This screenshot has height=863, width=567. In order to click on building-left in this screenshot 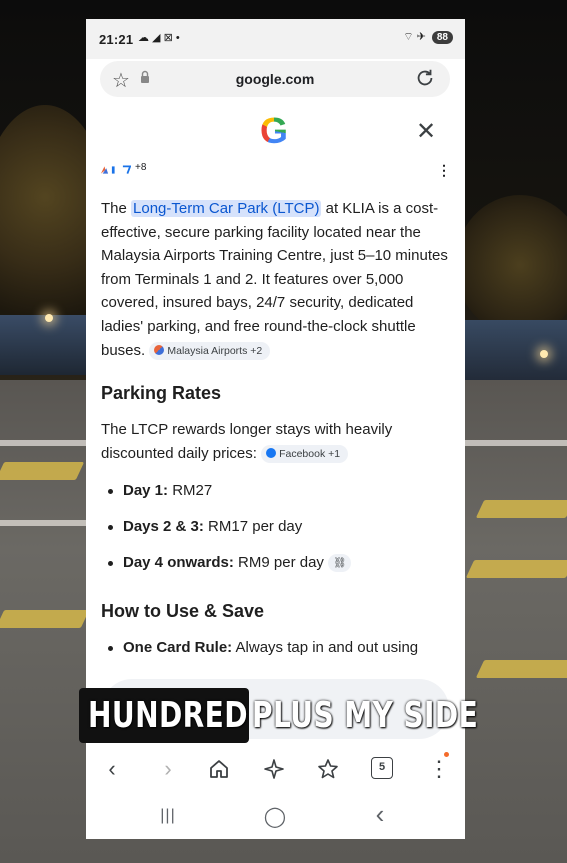, I will do `click(43, 345)`.